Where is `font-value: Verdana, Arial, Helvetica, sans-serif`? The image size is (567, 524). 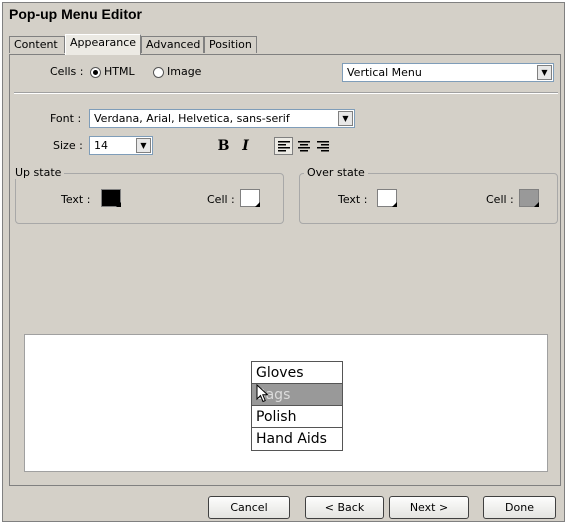
font-value: Verdana, Arial, Helvetica, sans-serif is located at coordinates (192, 118).